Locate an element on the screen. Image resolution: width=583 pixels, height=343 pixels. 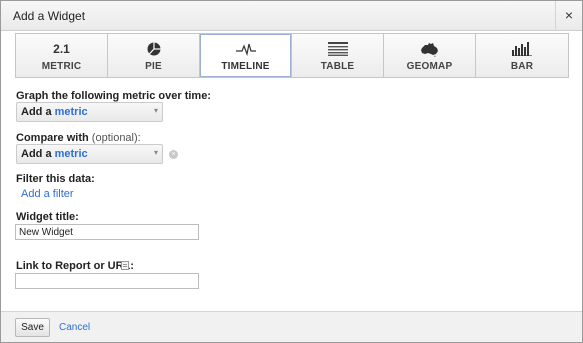
save-button: Save is located at coordinates (32, 327).